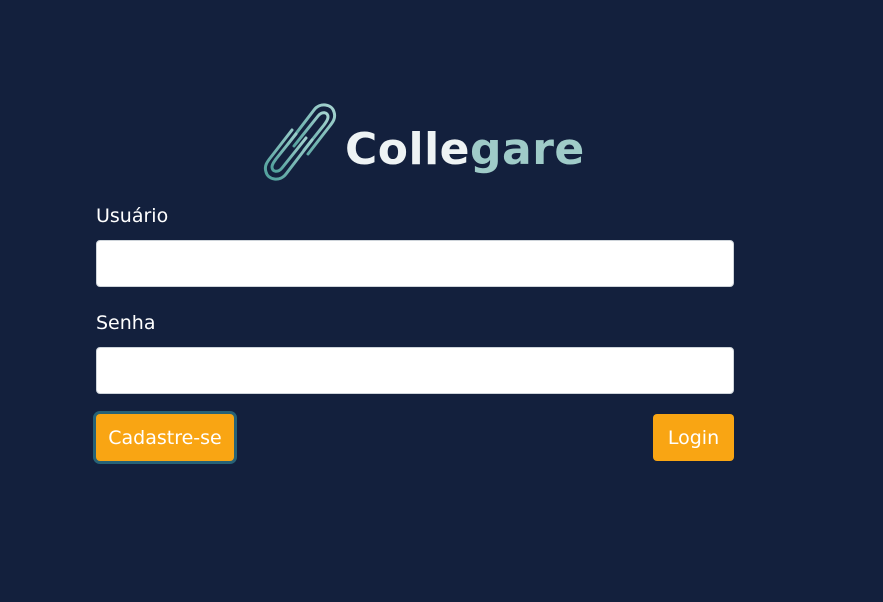 This screenshot has width=883, height=602. What do you see at coordinates (415, 263) in the screenshot?
I see `username-input` at bounding box center [415, 263].